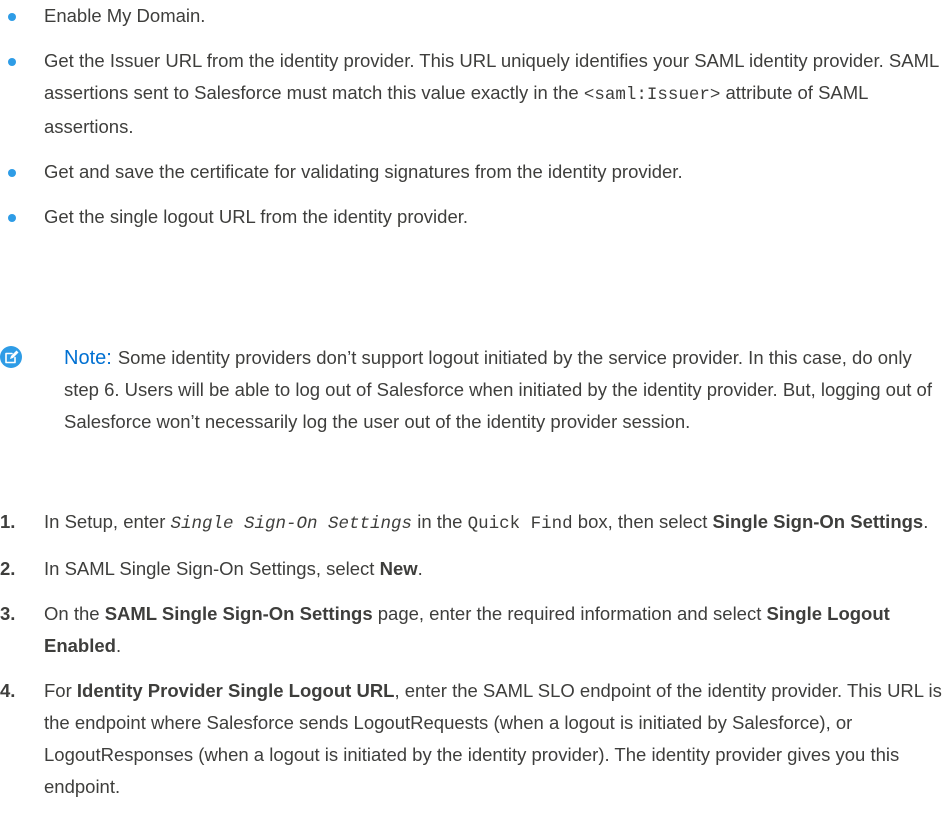 The width and height of the screenshot is (951, 816). What do you see at coordinates (235, 690) in the screenshot?
I see `ui-label-bold: Identity Provider Single Logout URL` at bounding box center [235, 690].